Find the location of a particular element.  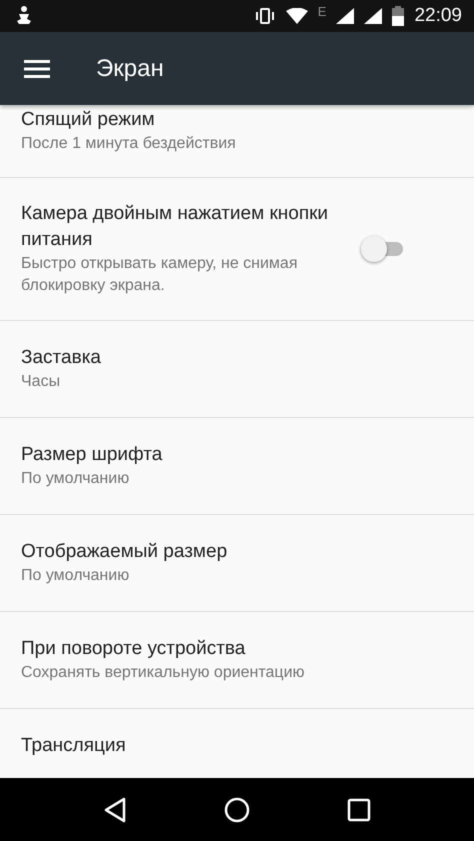

setting-title: Спящий режим is located at coordinates (88, 120).